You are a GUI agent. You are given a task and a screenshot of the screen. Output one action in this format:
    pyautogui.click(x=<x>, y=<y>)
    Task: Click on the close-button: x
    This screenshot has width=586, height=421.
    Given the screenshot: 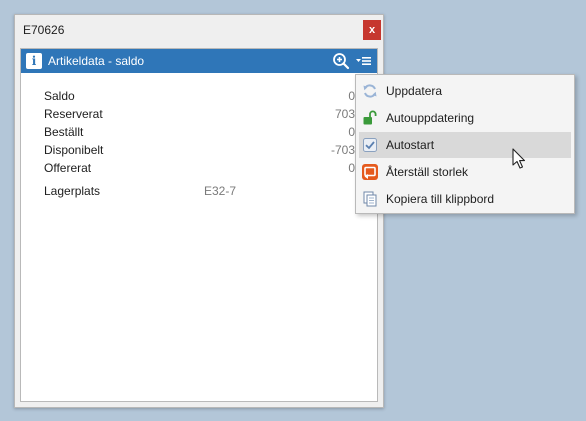 What is the action you would take?
    pyautogui.click(x=372, y=30)
    